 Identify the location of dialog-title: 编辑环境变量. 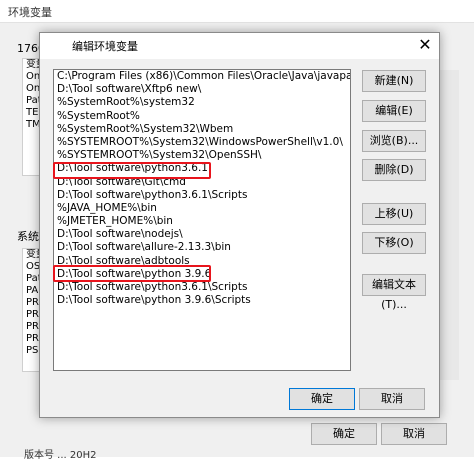
(105, 46).